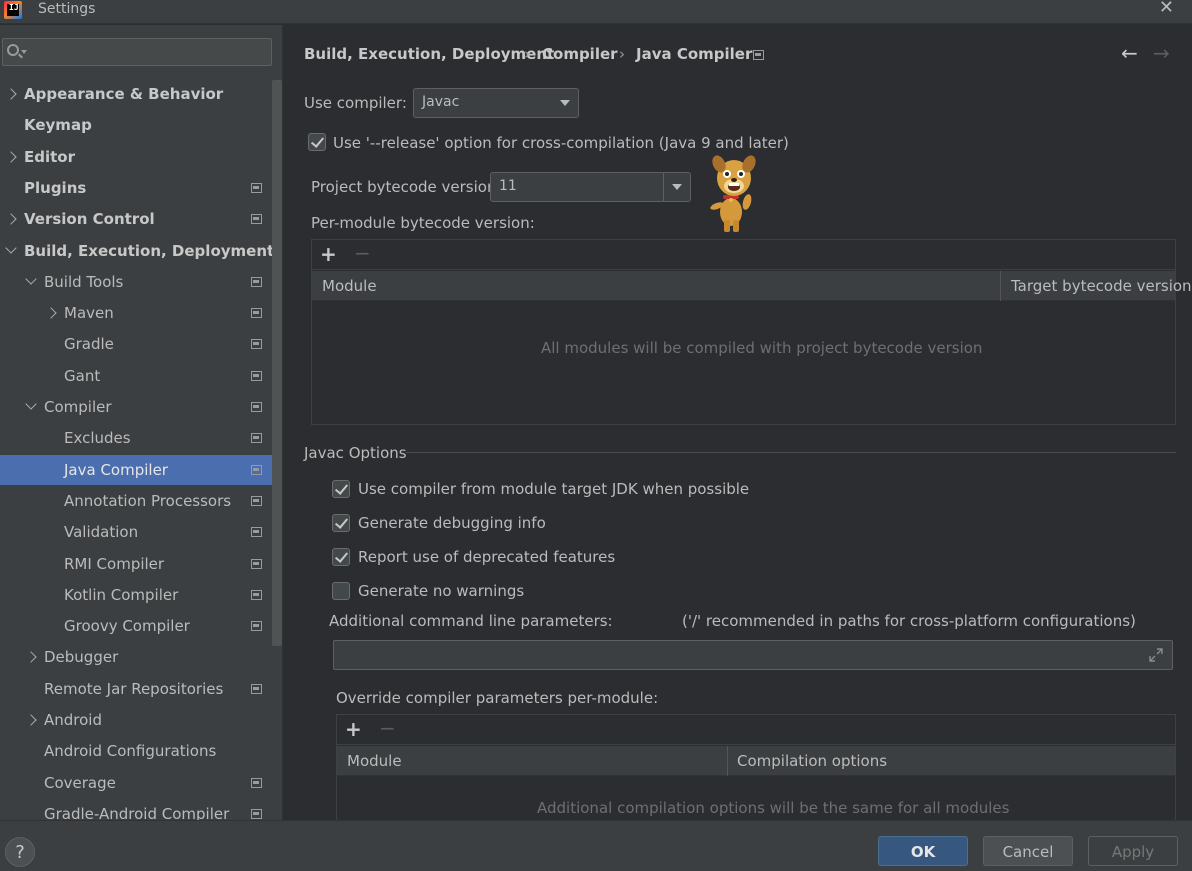 The height and width of the screenshot is (871, 1192). Describe the element at coordinates (141, 282) in the screenshot. I see `sidebar-item-build-tools: Build Tools` at that location.